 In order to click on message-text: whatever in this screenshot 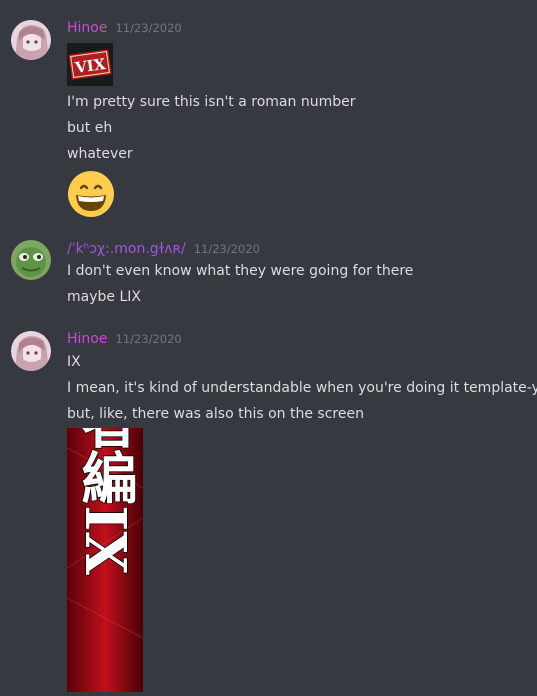, I will do `click(100, 154)`.